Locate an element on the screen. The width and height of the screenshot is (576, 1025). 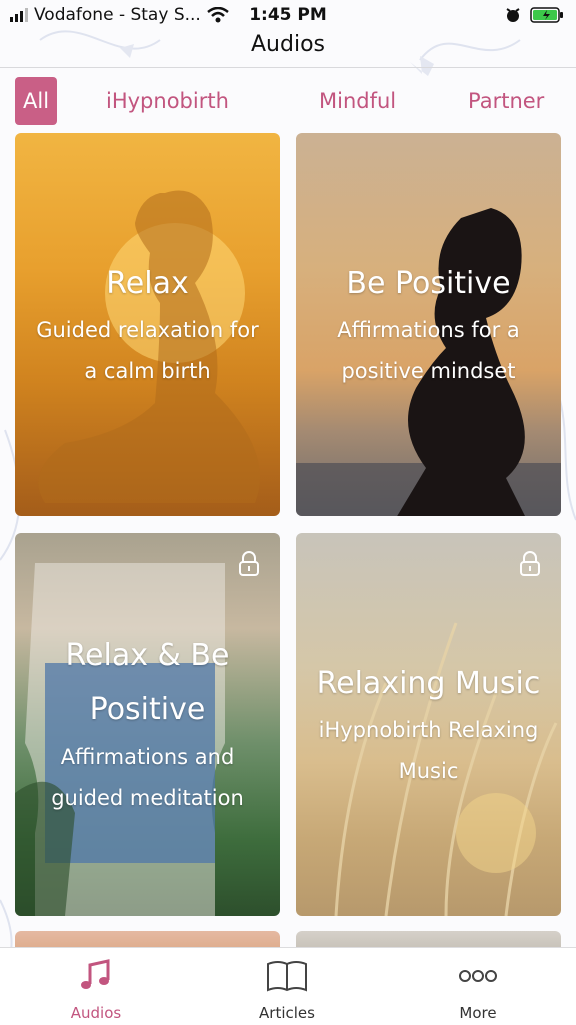
tabbar-label: Audios is located at coordinates (96, 1013).